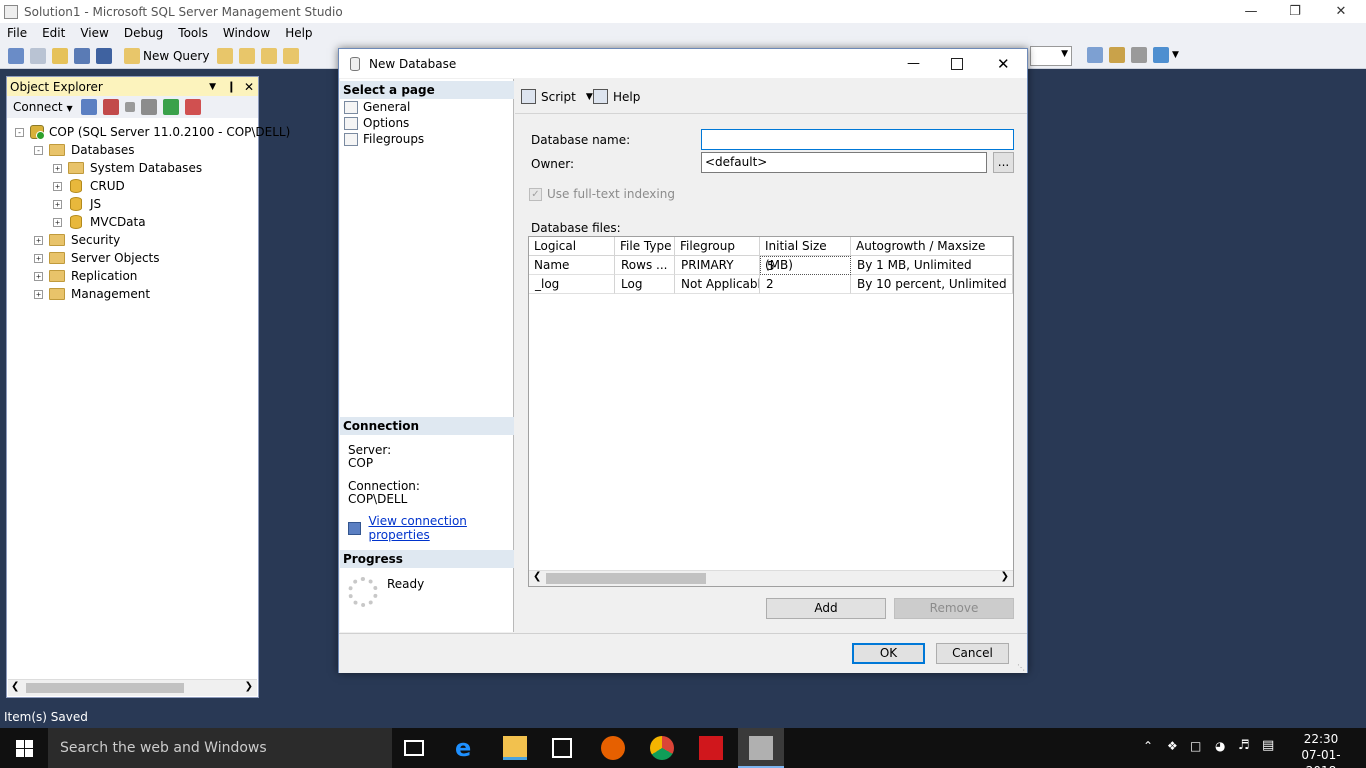  What do you see at coordinates (1021, 667) in the screenshot?
I see `resize-grip-icon: ⋱` at bounding box center [1021, 667].